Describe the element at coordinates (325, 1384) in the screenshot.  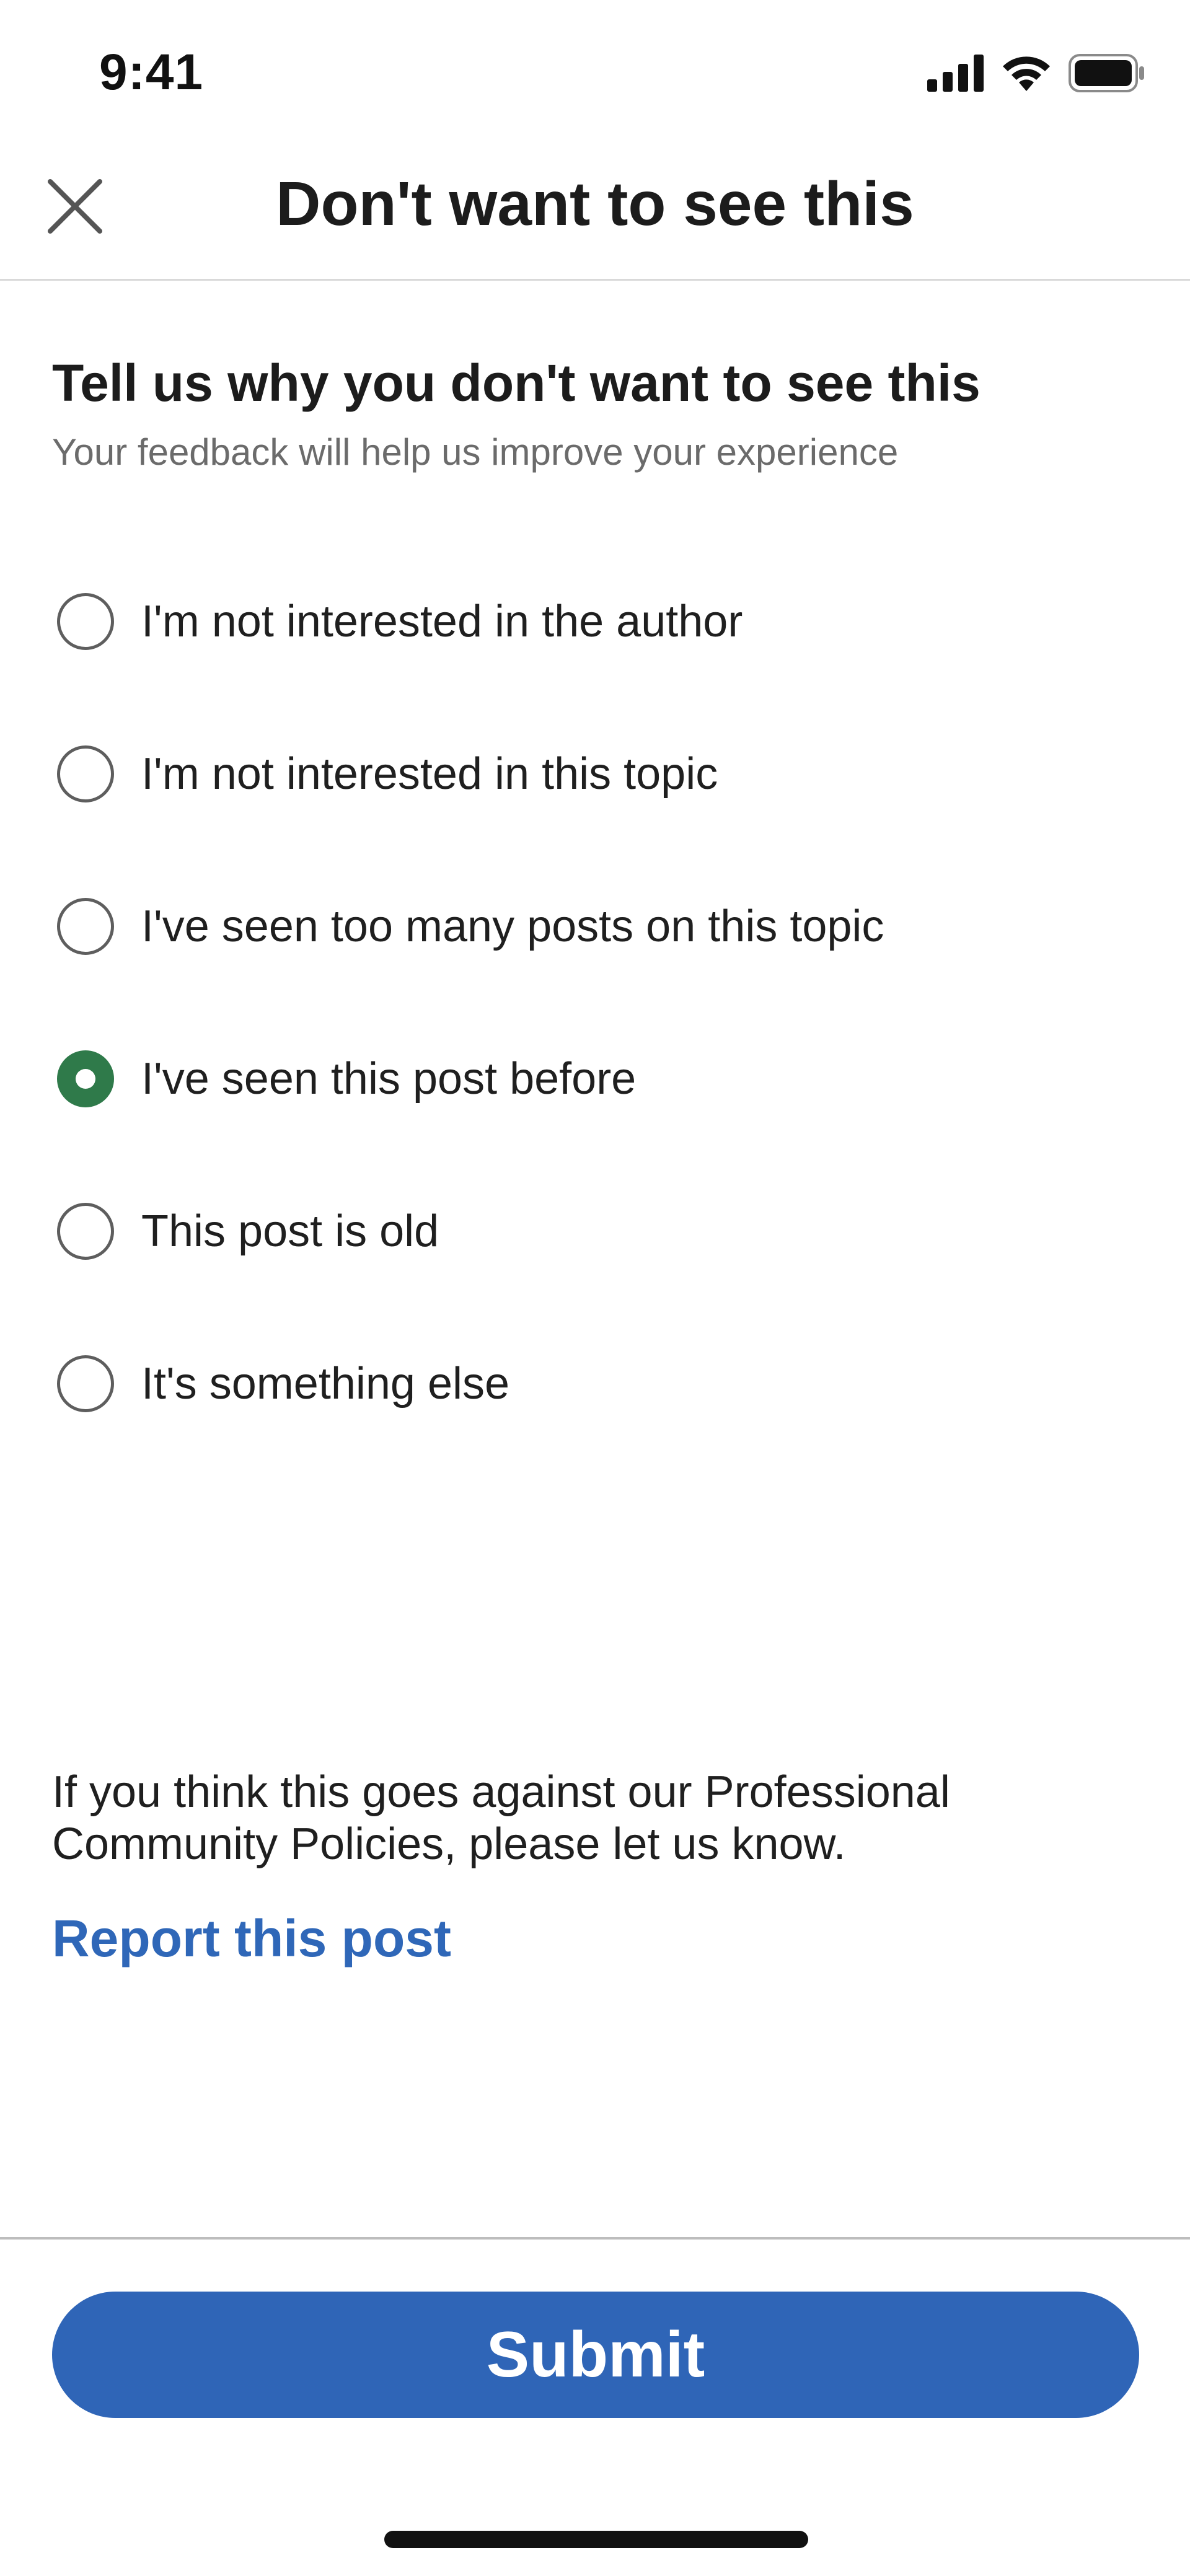
I see `option-label: It's something else` at that location.